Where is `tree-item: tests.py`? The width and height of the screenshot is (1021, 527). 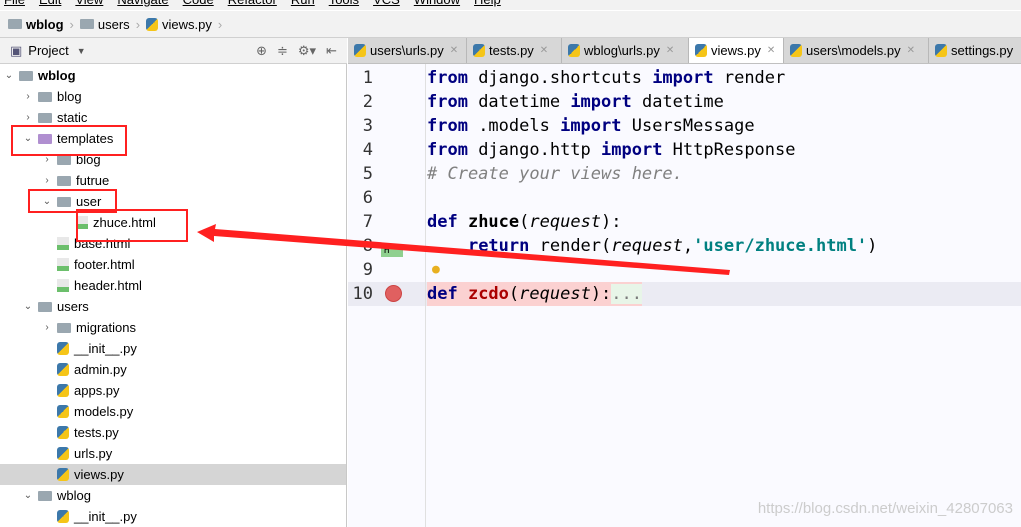 tree-item: tests.py is located at coordinates (173, 432).